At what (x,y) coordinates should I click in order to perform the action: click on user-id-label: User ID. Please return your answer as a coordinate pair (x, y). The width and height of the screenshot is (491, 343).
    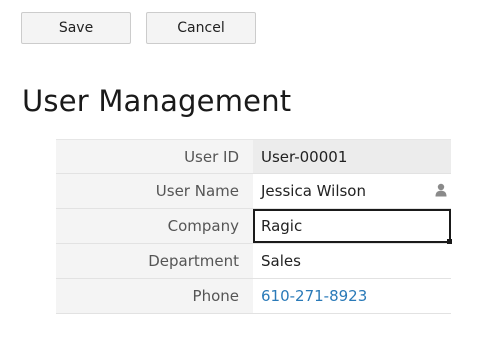
    Looking at the image, I should click on (154, 156).